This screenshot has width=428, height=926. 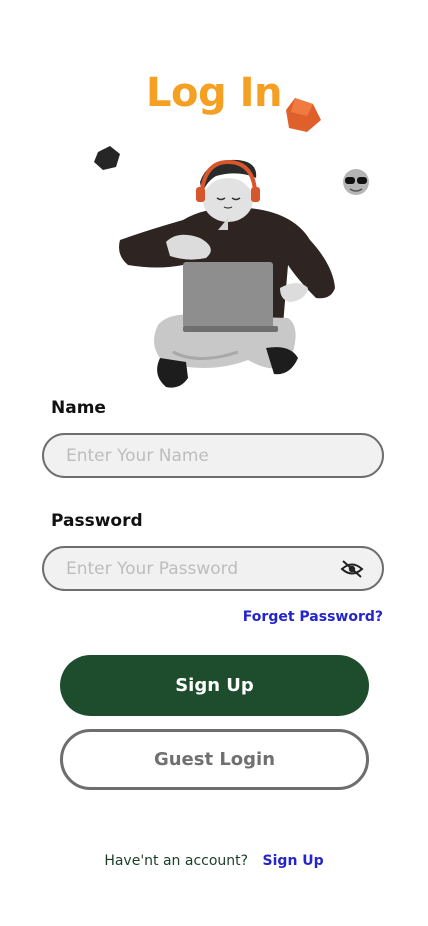 I want to click on guest-login-button: Guest Login, so click(x=214, y=759).